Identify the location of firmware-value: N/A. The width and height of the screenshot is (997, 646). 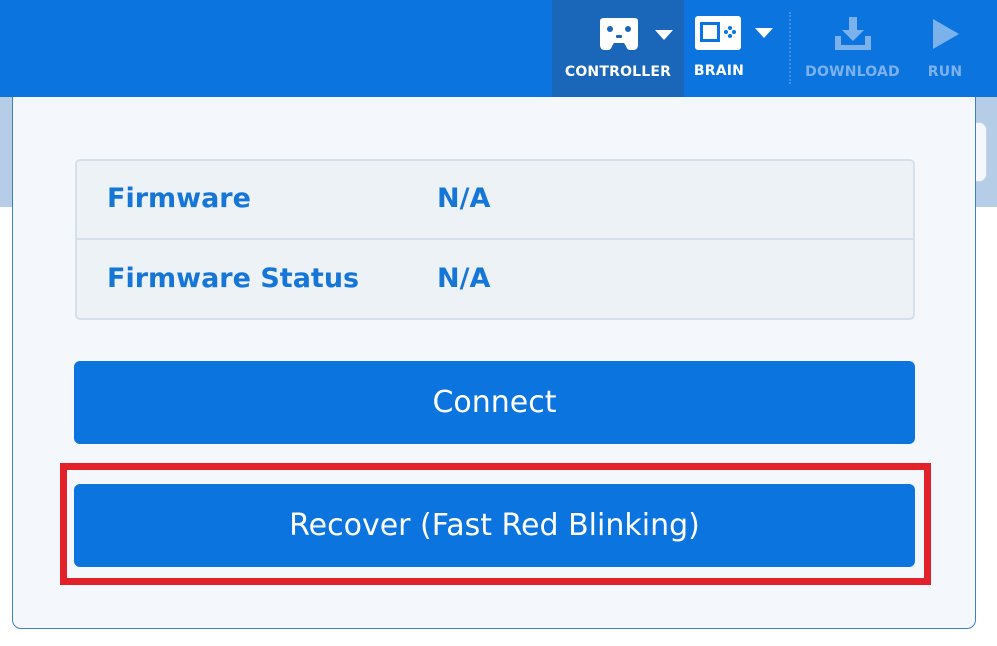
(464, 198).